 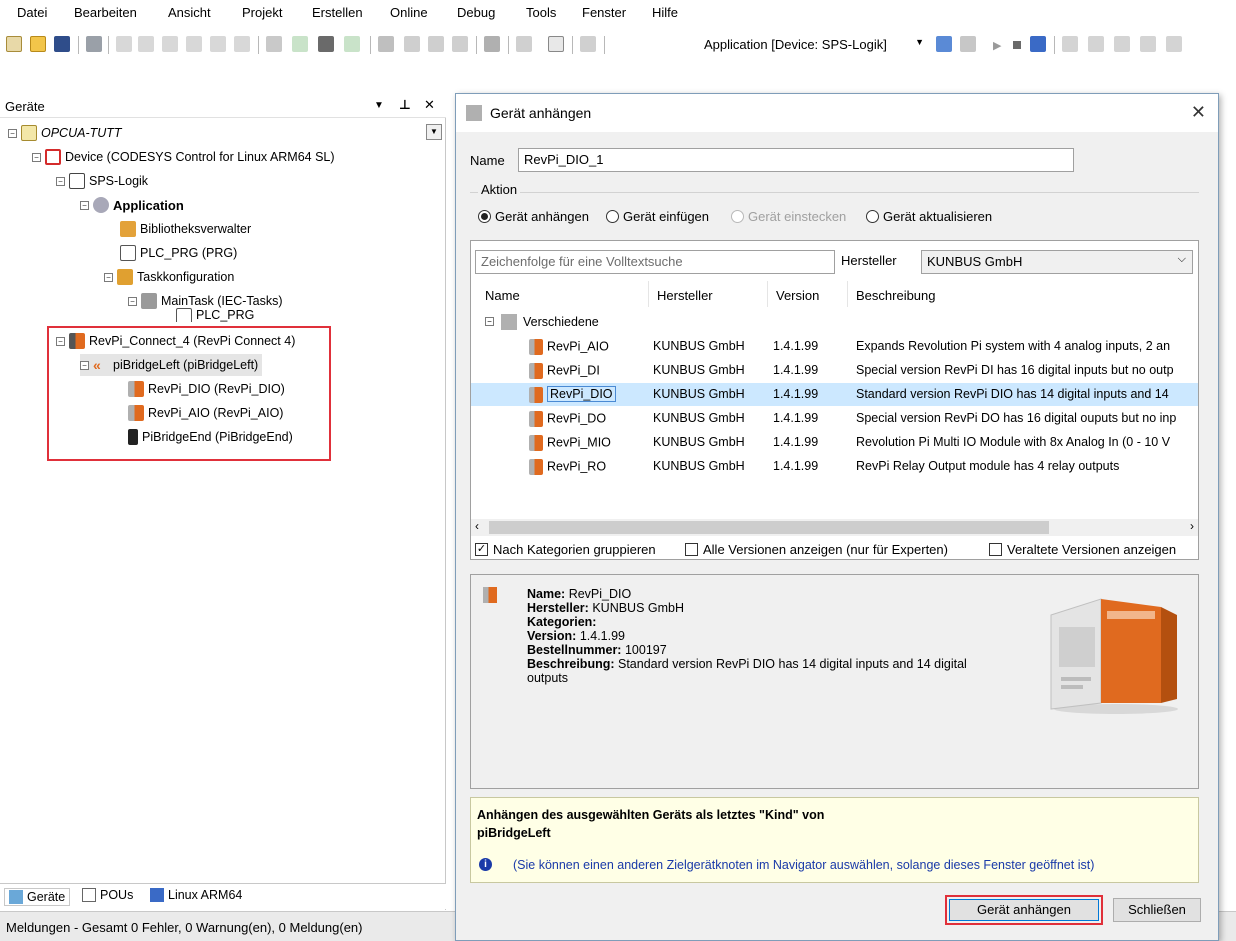 What do you see at coordinates (262, 12) in the screenshot?
I see `menu-projekt: Projekt` at bounding box center [262, 12].